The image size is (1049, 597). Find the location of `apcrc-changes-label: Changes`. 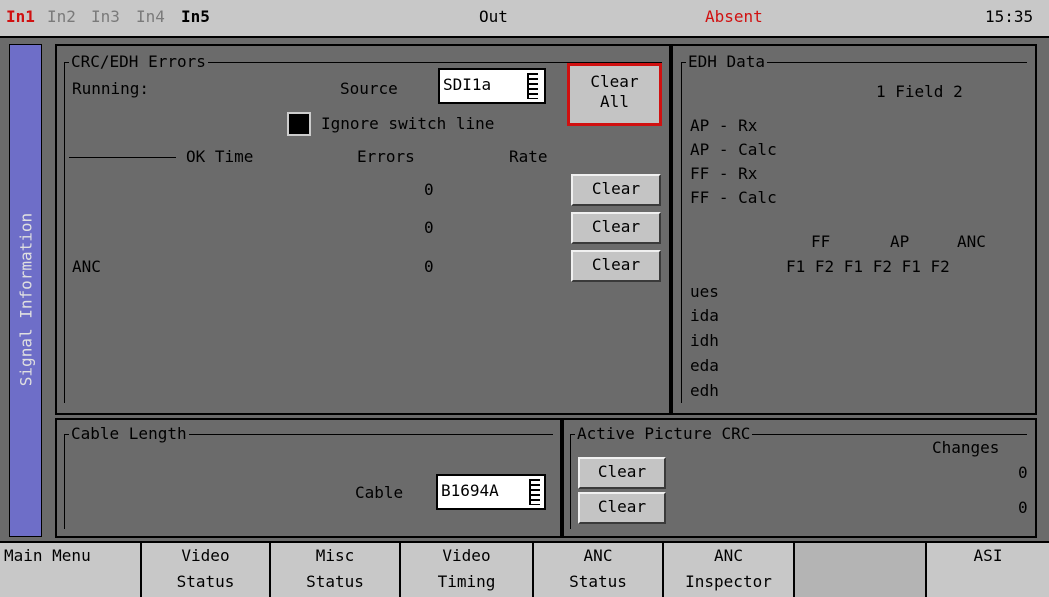

apcrc-changes-label: Changes is located at coordinates (966, 447).